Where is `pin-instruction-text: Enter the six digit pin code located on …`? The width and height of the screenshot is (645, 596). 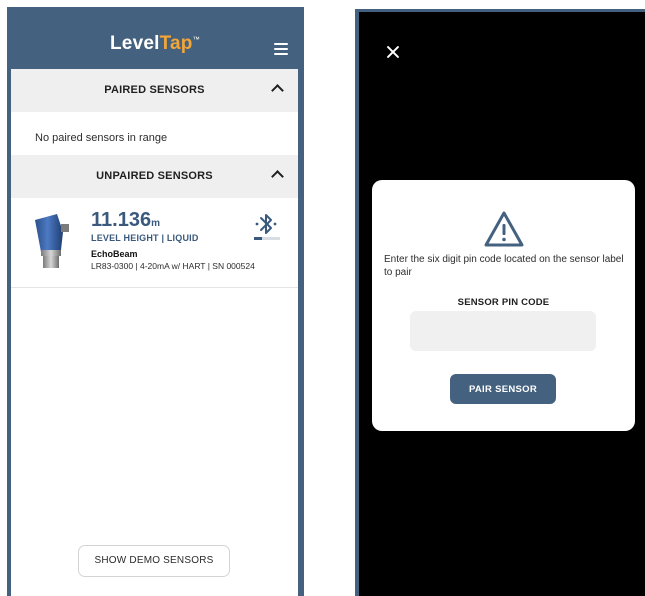
pin-instruction-text: Enter the six digit pin code located on … is located at coordinates (504, 266).